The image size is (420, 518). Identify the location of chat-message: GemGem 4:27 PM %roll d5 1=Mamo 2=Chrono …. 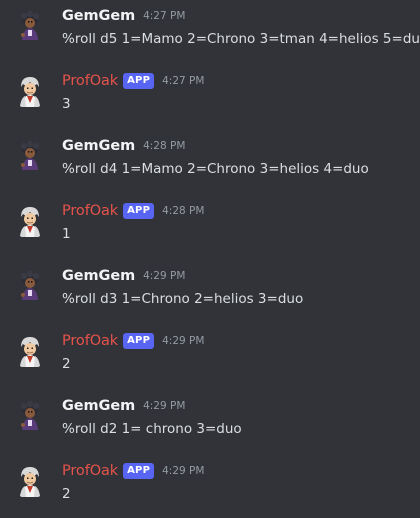
(210, 30).